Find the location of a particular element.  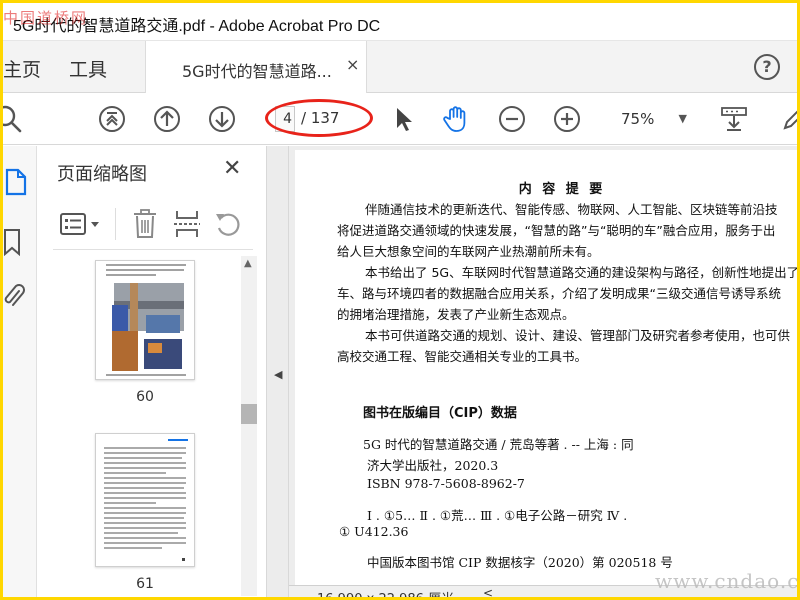

cip-line: ISBN 978-7-5608-8962-7 is located at coordinates (446, 483).